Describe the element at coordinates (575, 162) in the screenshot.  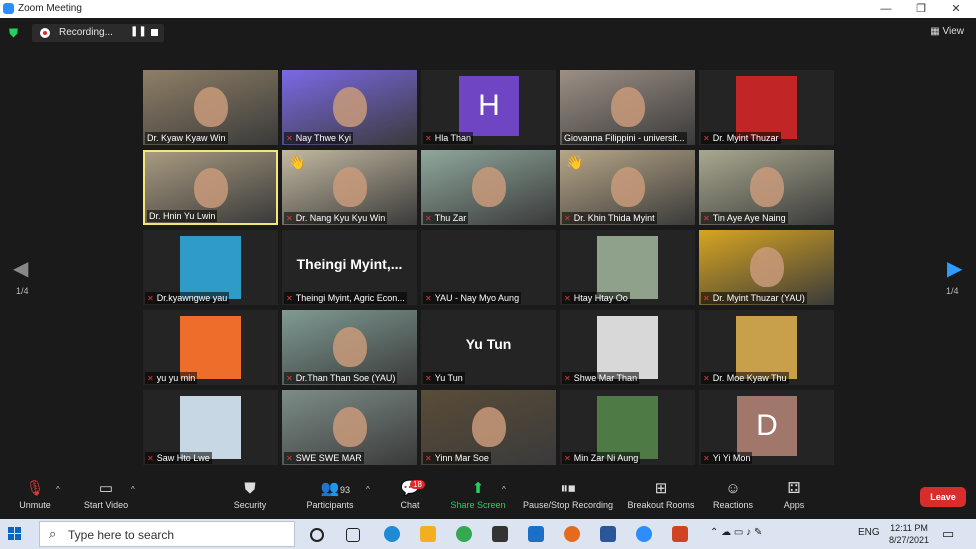
I see `raised-hand-icon: 👋` at that location.